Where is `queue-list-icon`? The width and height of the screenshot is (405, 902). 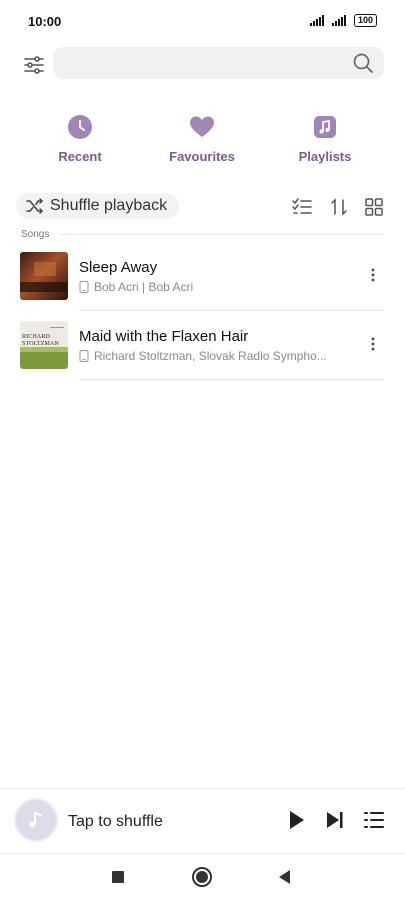 queue-list-icon is located at coordinates (374, 820).